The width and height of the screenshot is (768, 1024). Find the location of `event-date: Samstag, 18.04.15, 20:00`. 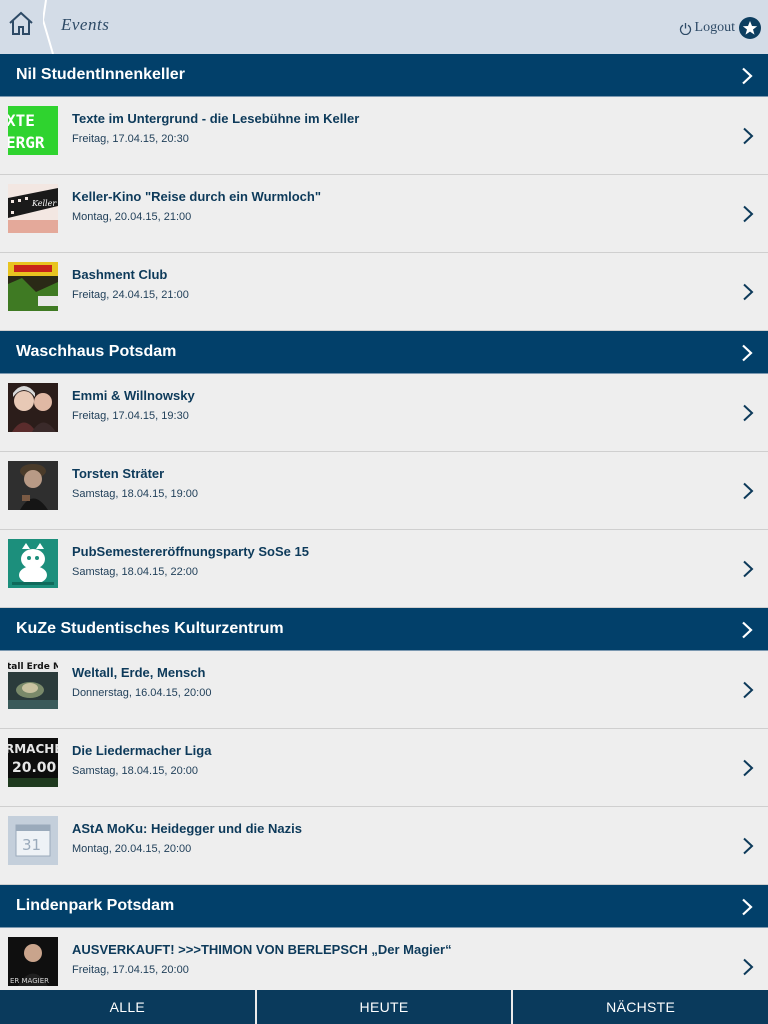

event-date: Samstag, 18.04.15, 20:00 is located at coordinates (135, 771).